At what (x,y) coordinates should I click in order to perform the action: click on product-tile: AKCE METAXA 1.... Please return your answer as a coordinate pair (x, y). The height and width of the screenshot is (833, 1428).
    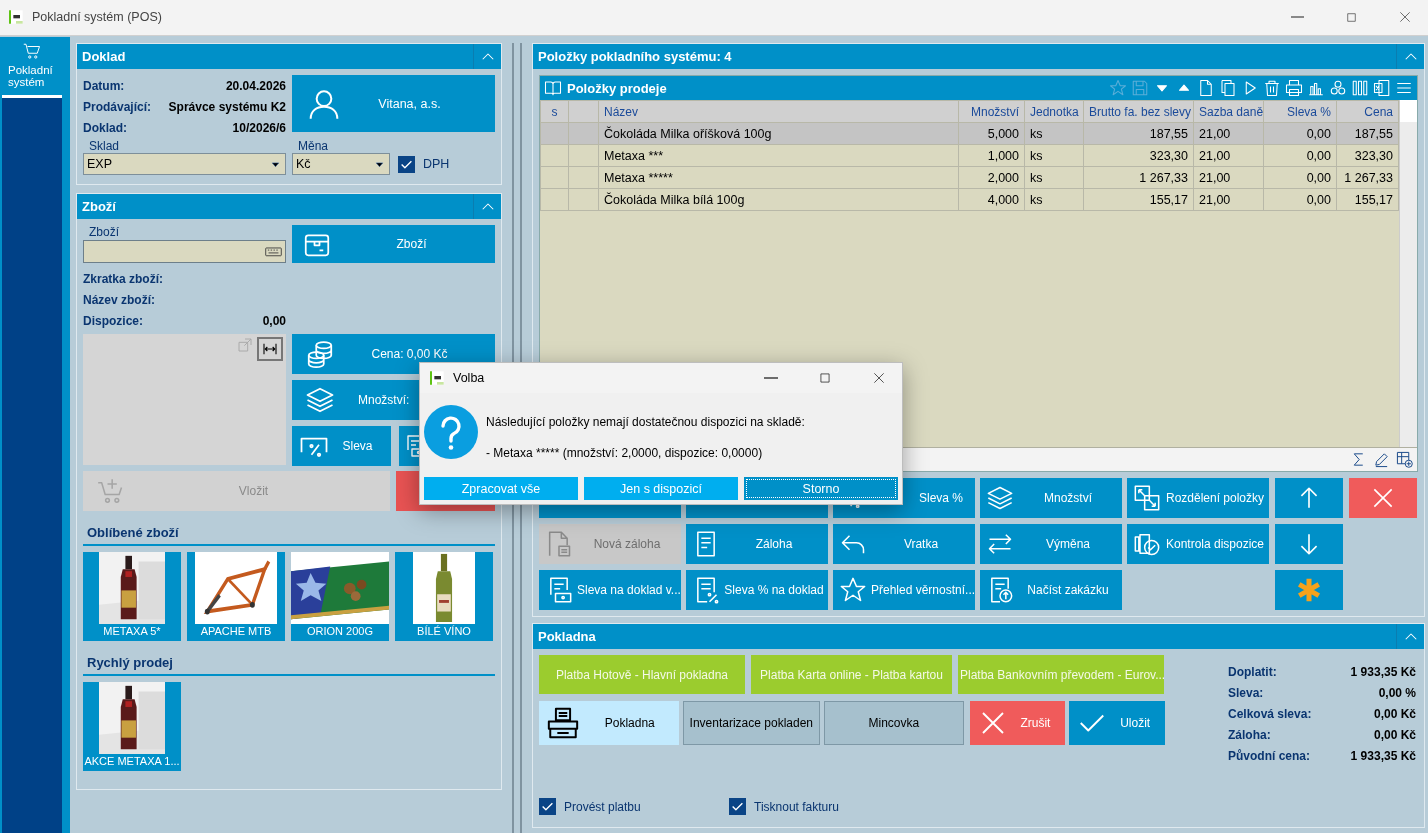
    Looking at the image, I should click on (132, 726).